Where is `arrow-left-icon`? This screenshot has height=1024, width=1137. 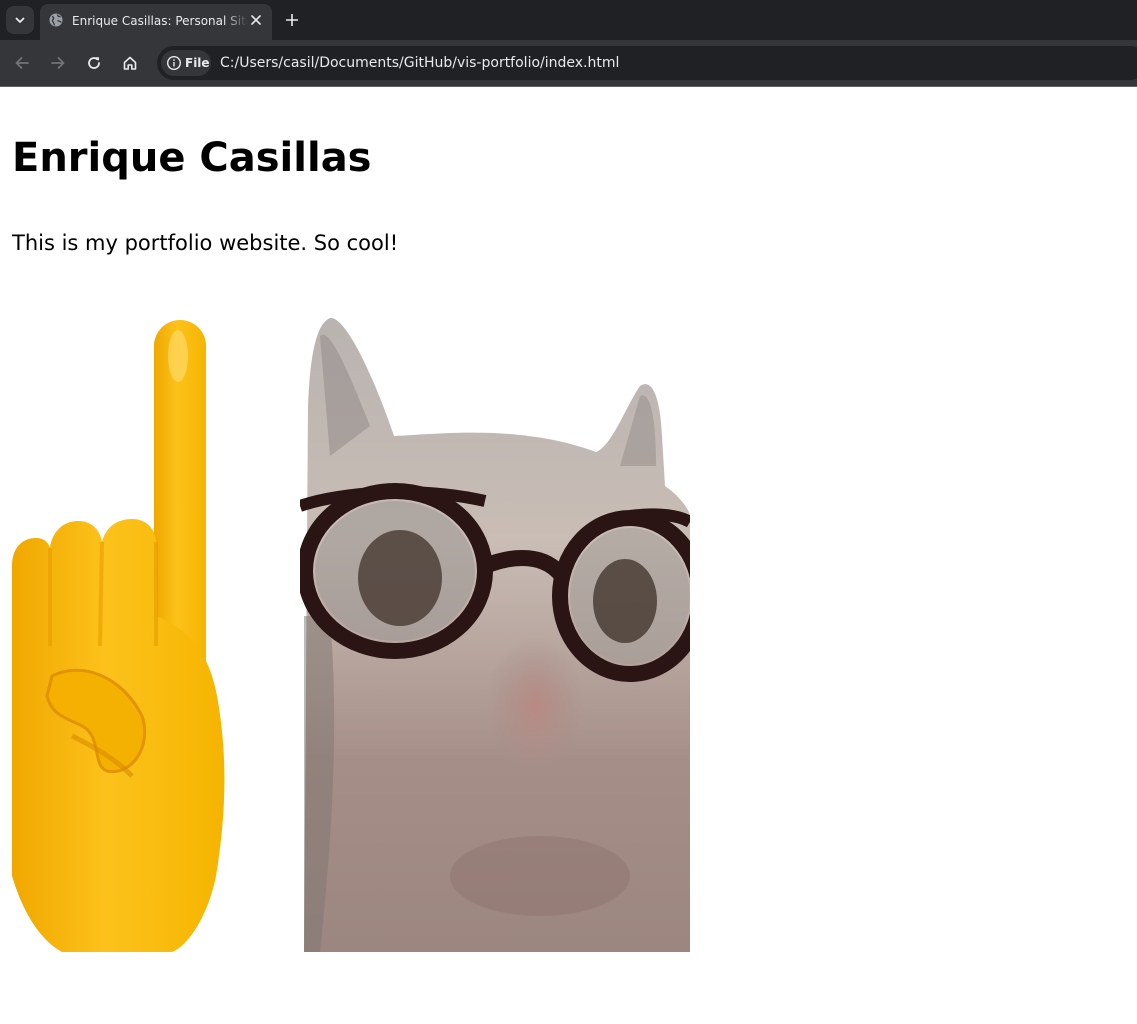 arrow-left-icon is located at coordinates (22, 63).